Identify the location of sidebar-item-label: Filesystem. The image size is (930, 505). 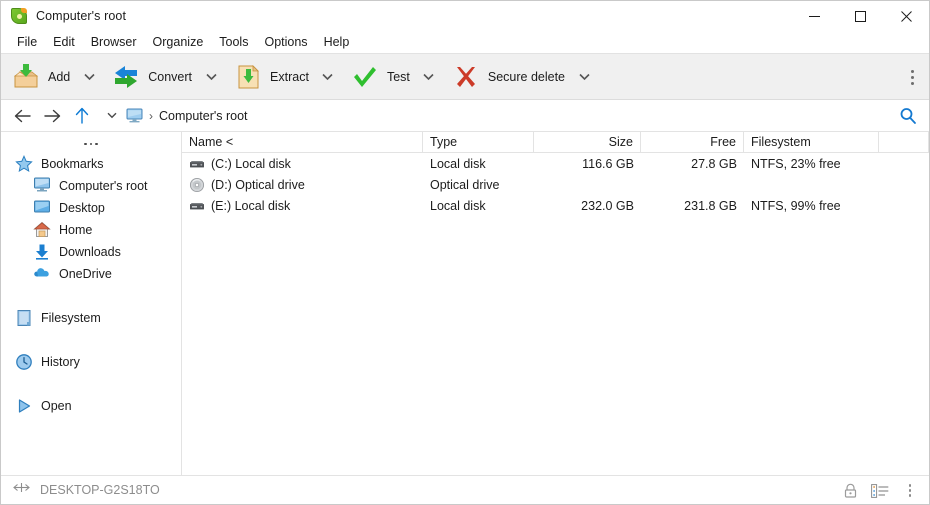
(71, 318).